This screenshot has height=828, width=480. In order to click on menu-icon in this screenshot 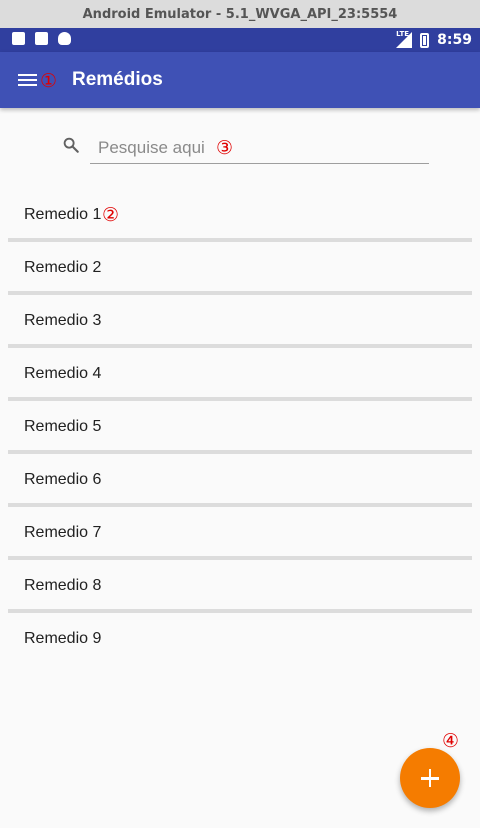, I will do `click(28, 80)`.